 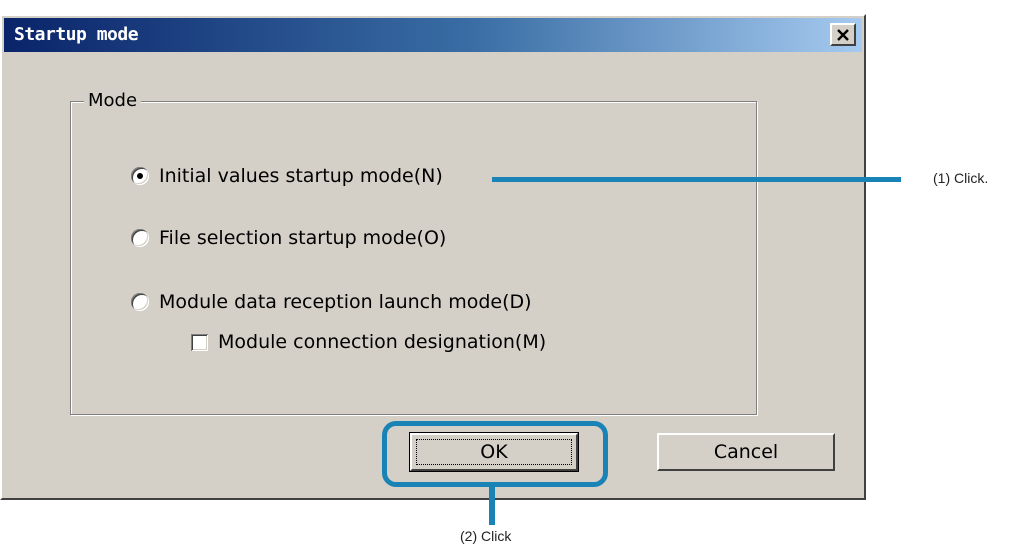 I want to click on radio-label: Module data reception launch mode(D), so click(x=345, y=302).